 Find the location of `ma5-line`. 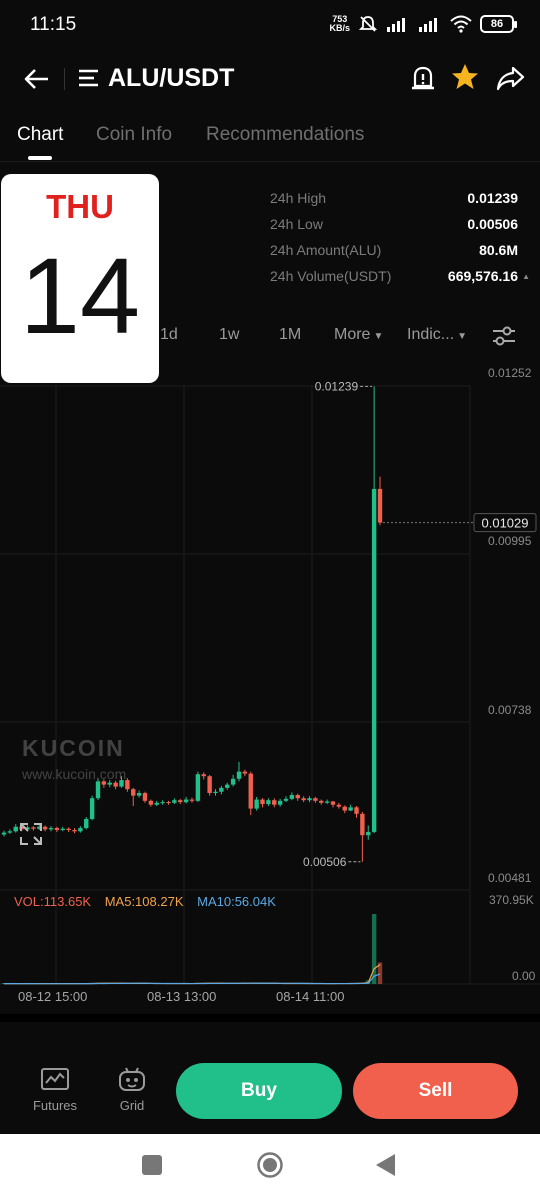

ma5-line is located at coordinates (192, 974).